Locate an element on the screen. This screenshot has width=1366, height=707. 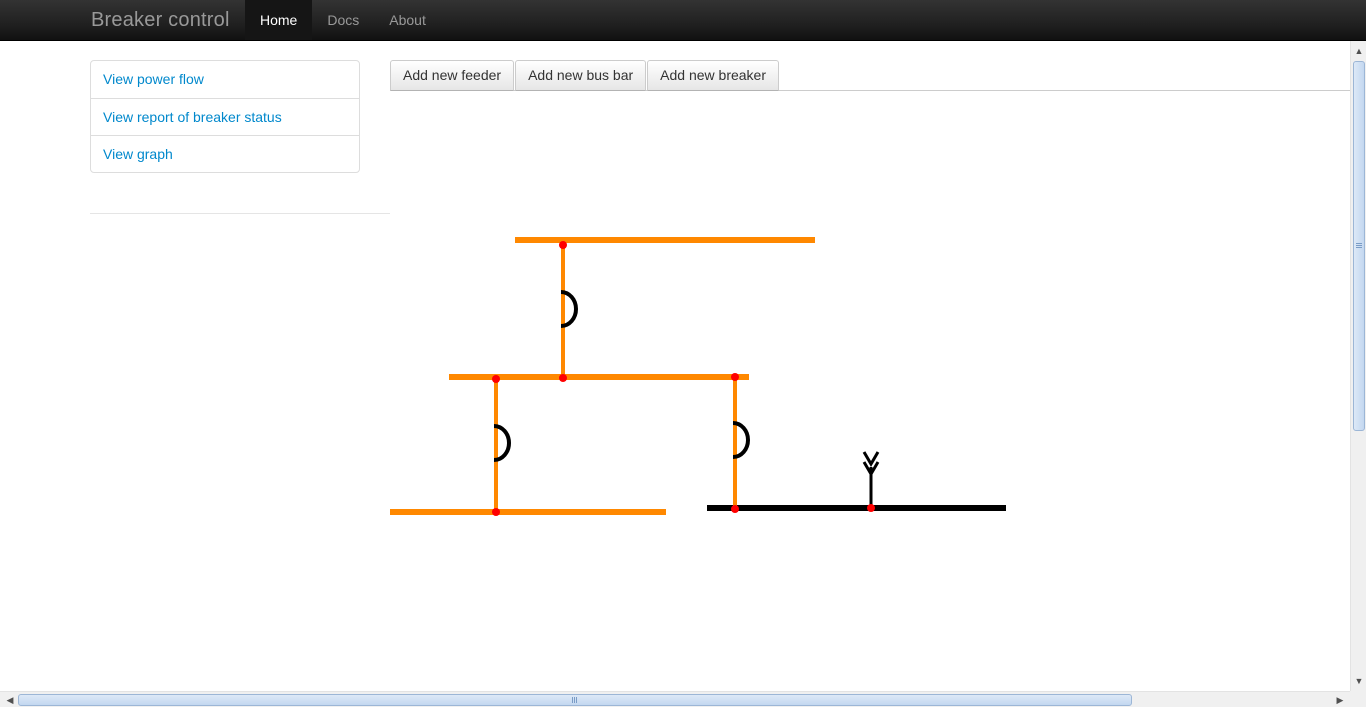
vertical-scrollbar: ▲ ▼ is located at coordinates (1358, 366).